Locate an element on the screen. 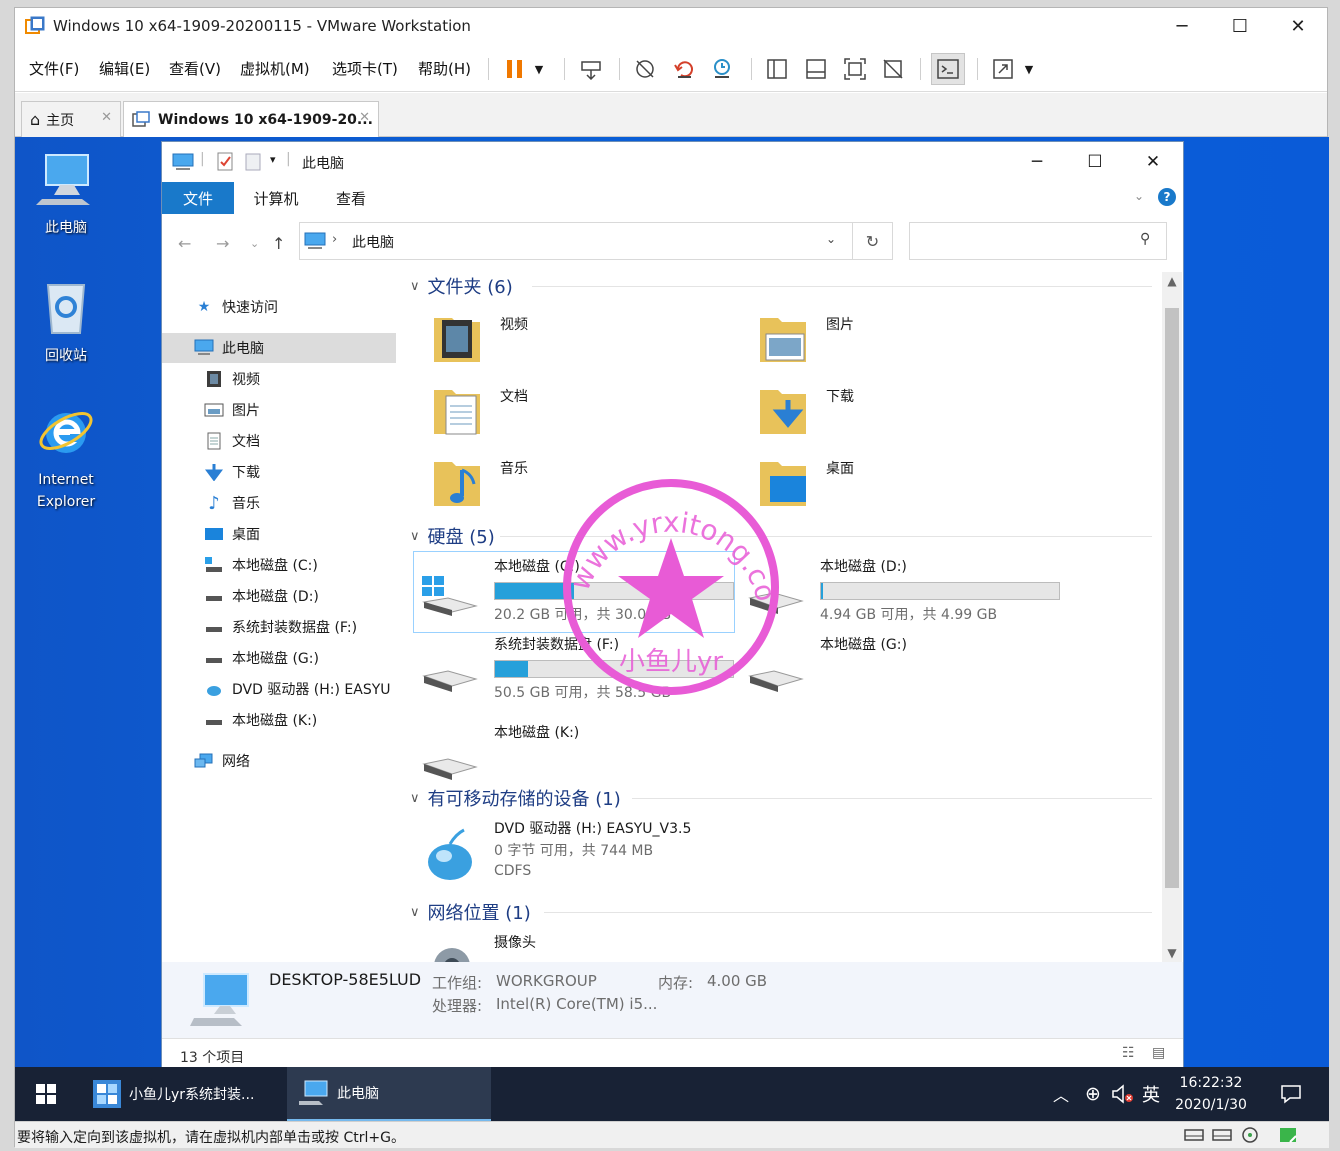 Image resolution: width=1340 pixels, height=1151 pixels. action-center-icon is located at coordinates (1291, 1094).